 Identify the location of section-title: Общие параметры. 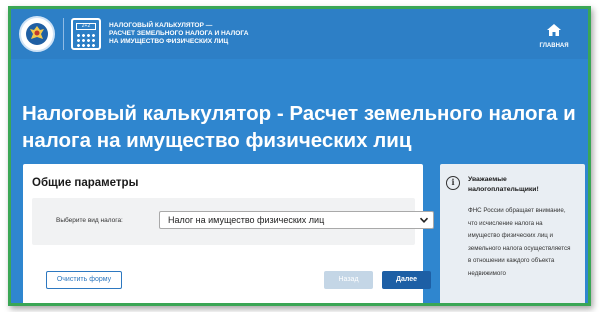
(85, 183).